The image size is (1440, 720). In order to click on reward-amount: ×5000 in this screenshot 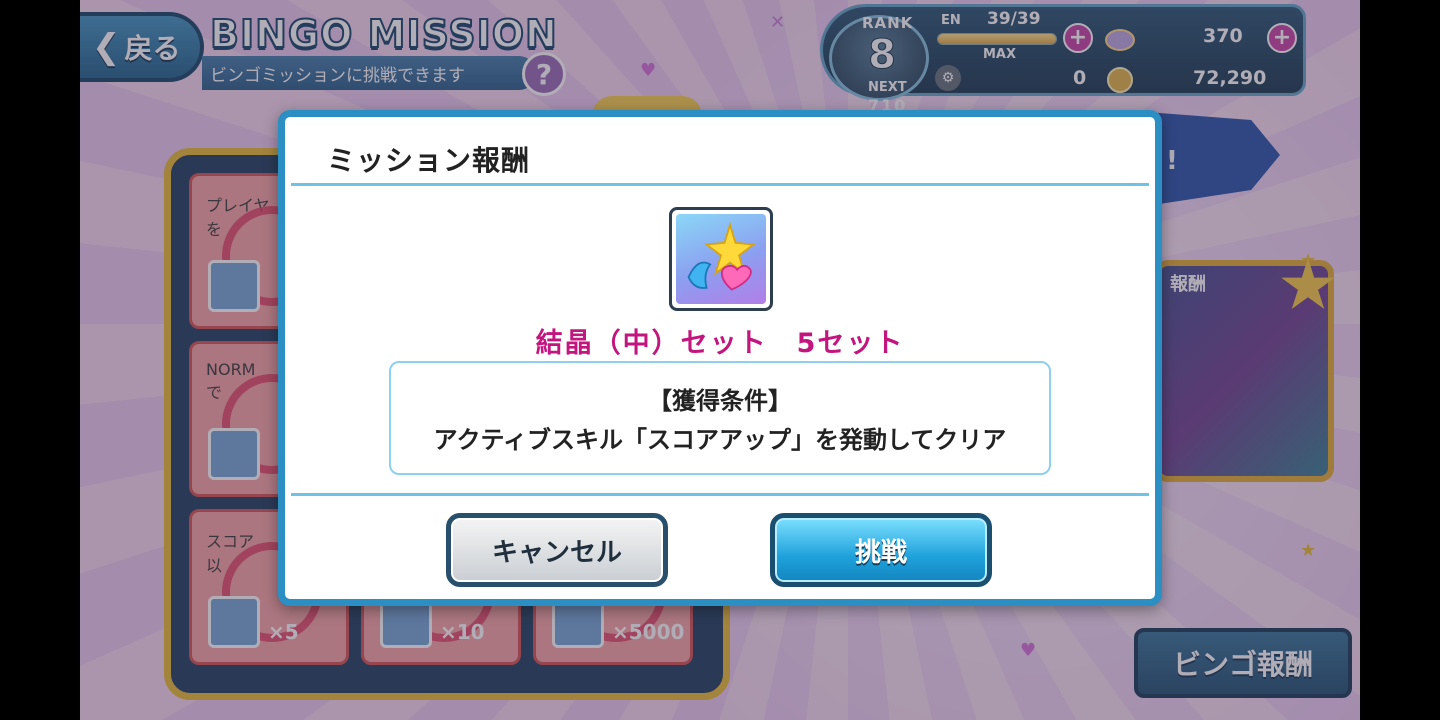, I will do `click(648, 632)`.